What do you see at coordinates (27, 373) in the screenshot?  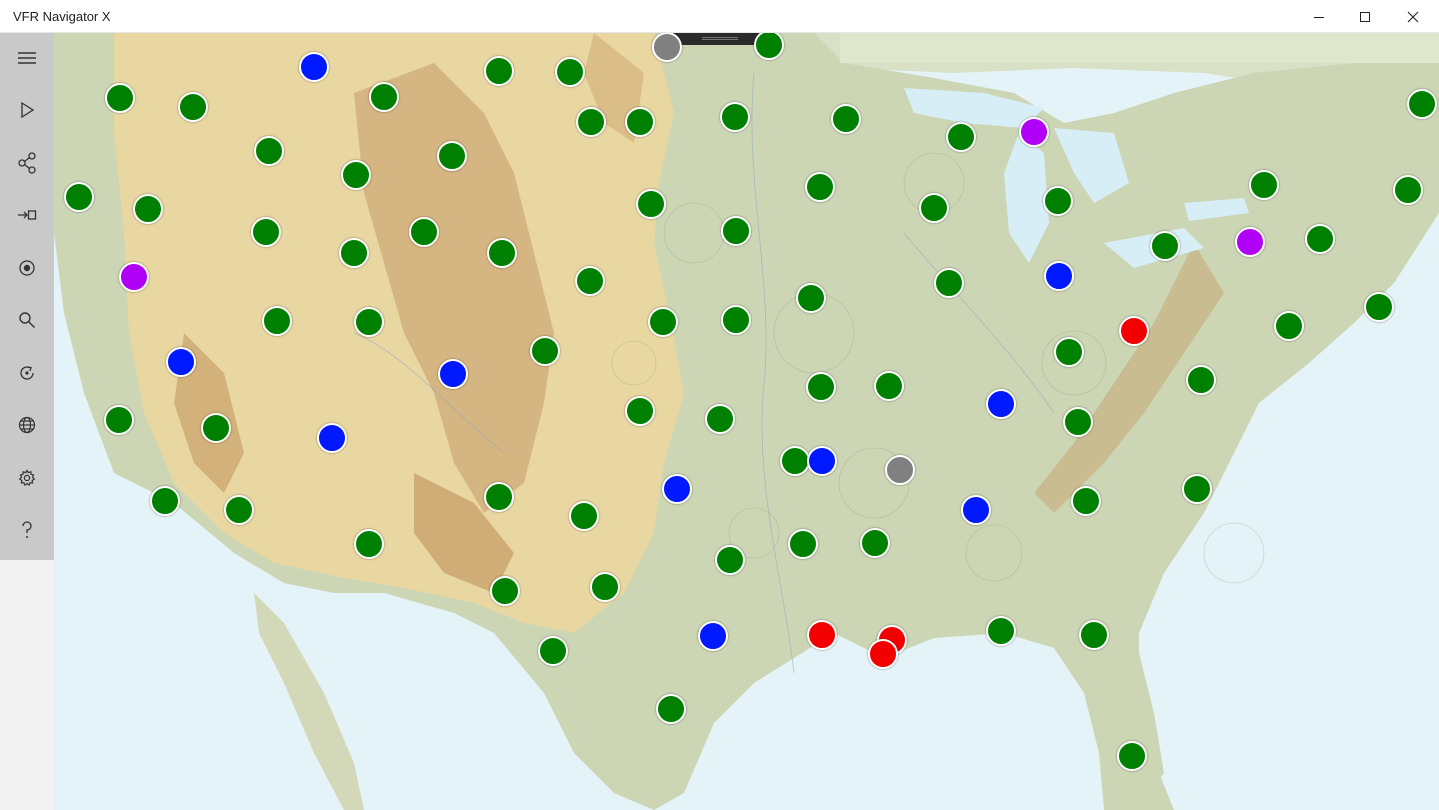 I see `sidebar-item-refresh` at bounding box center [27, 373].